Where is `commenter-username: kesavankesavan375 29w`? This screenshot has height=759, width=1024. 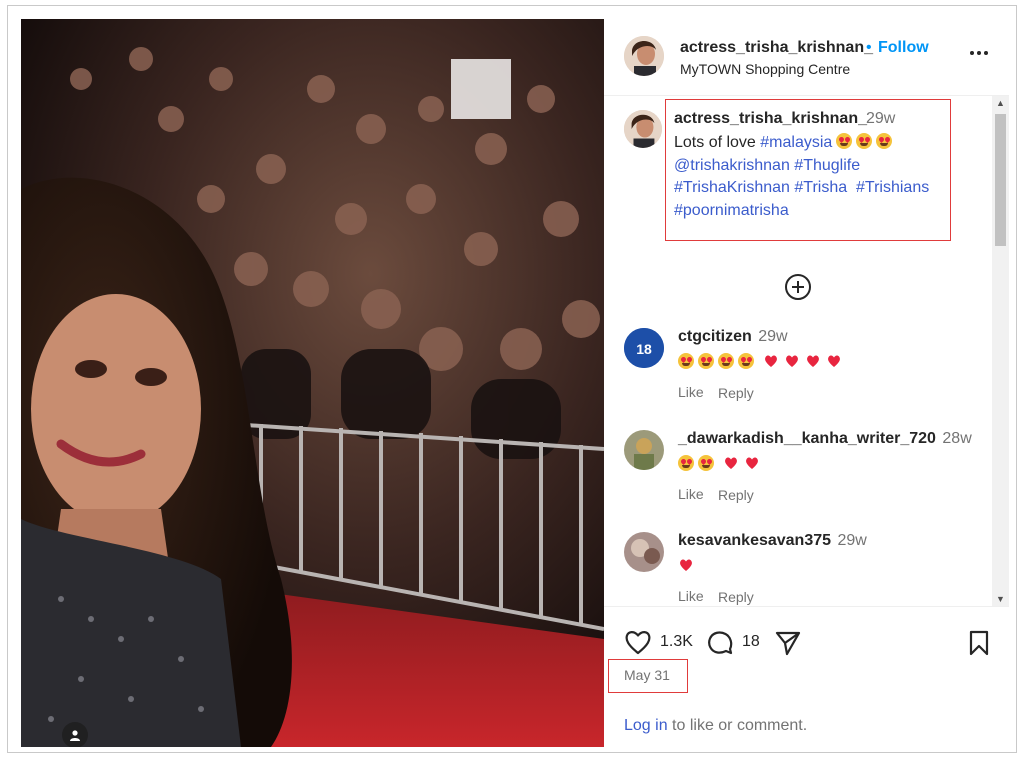
commenter-username: kesavankesavan375 29w is located at coordinates (772, 541).